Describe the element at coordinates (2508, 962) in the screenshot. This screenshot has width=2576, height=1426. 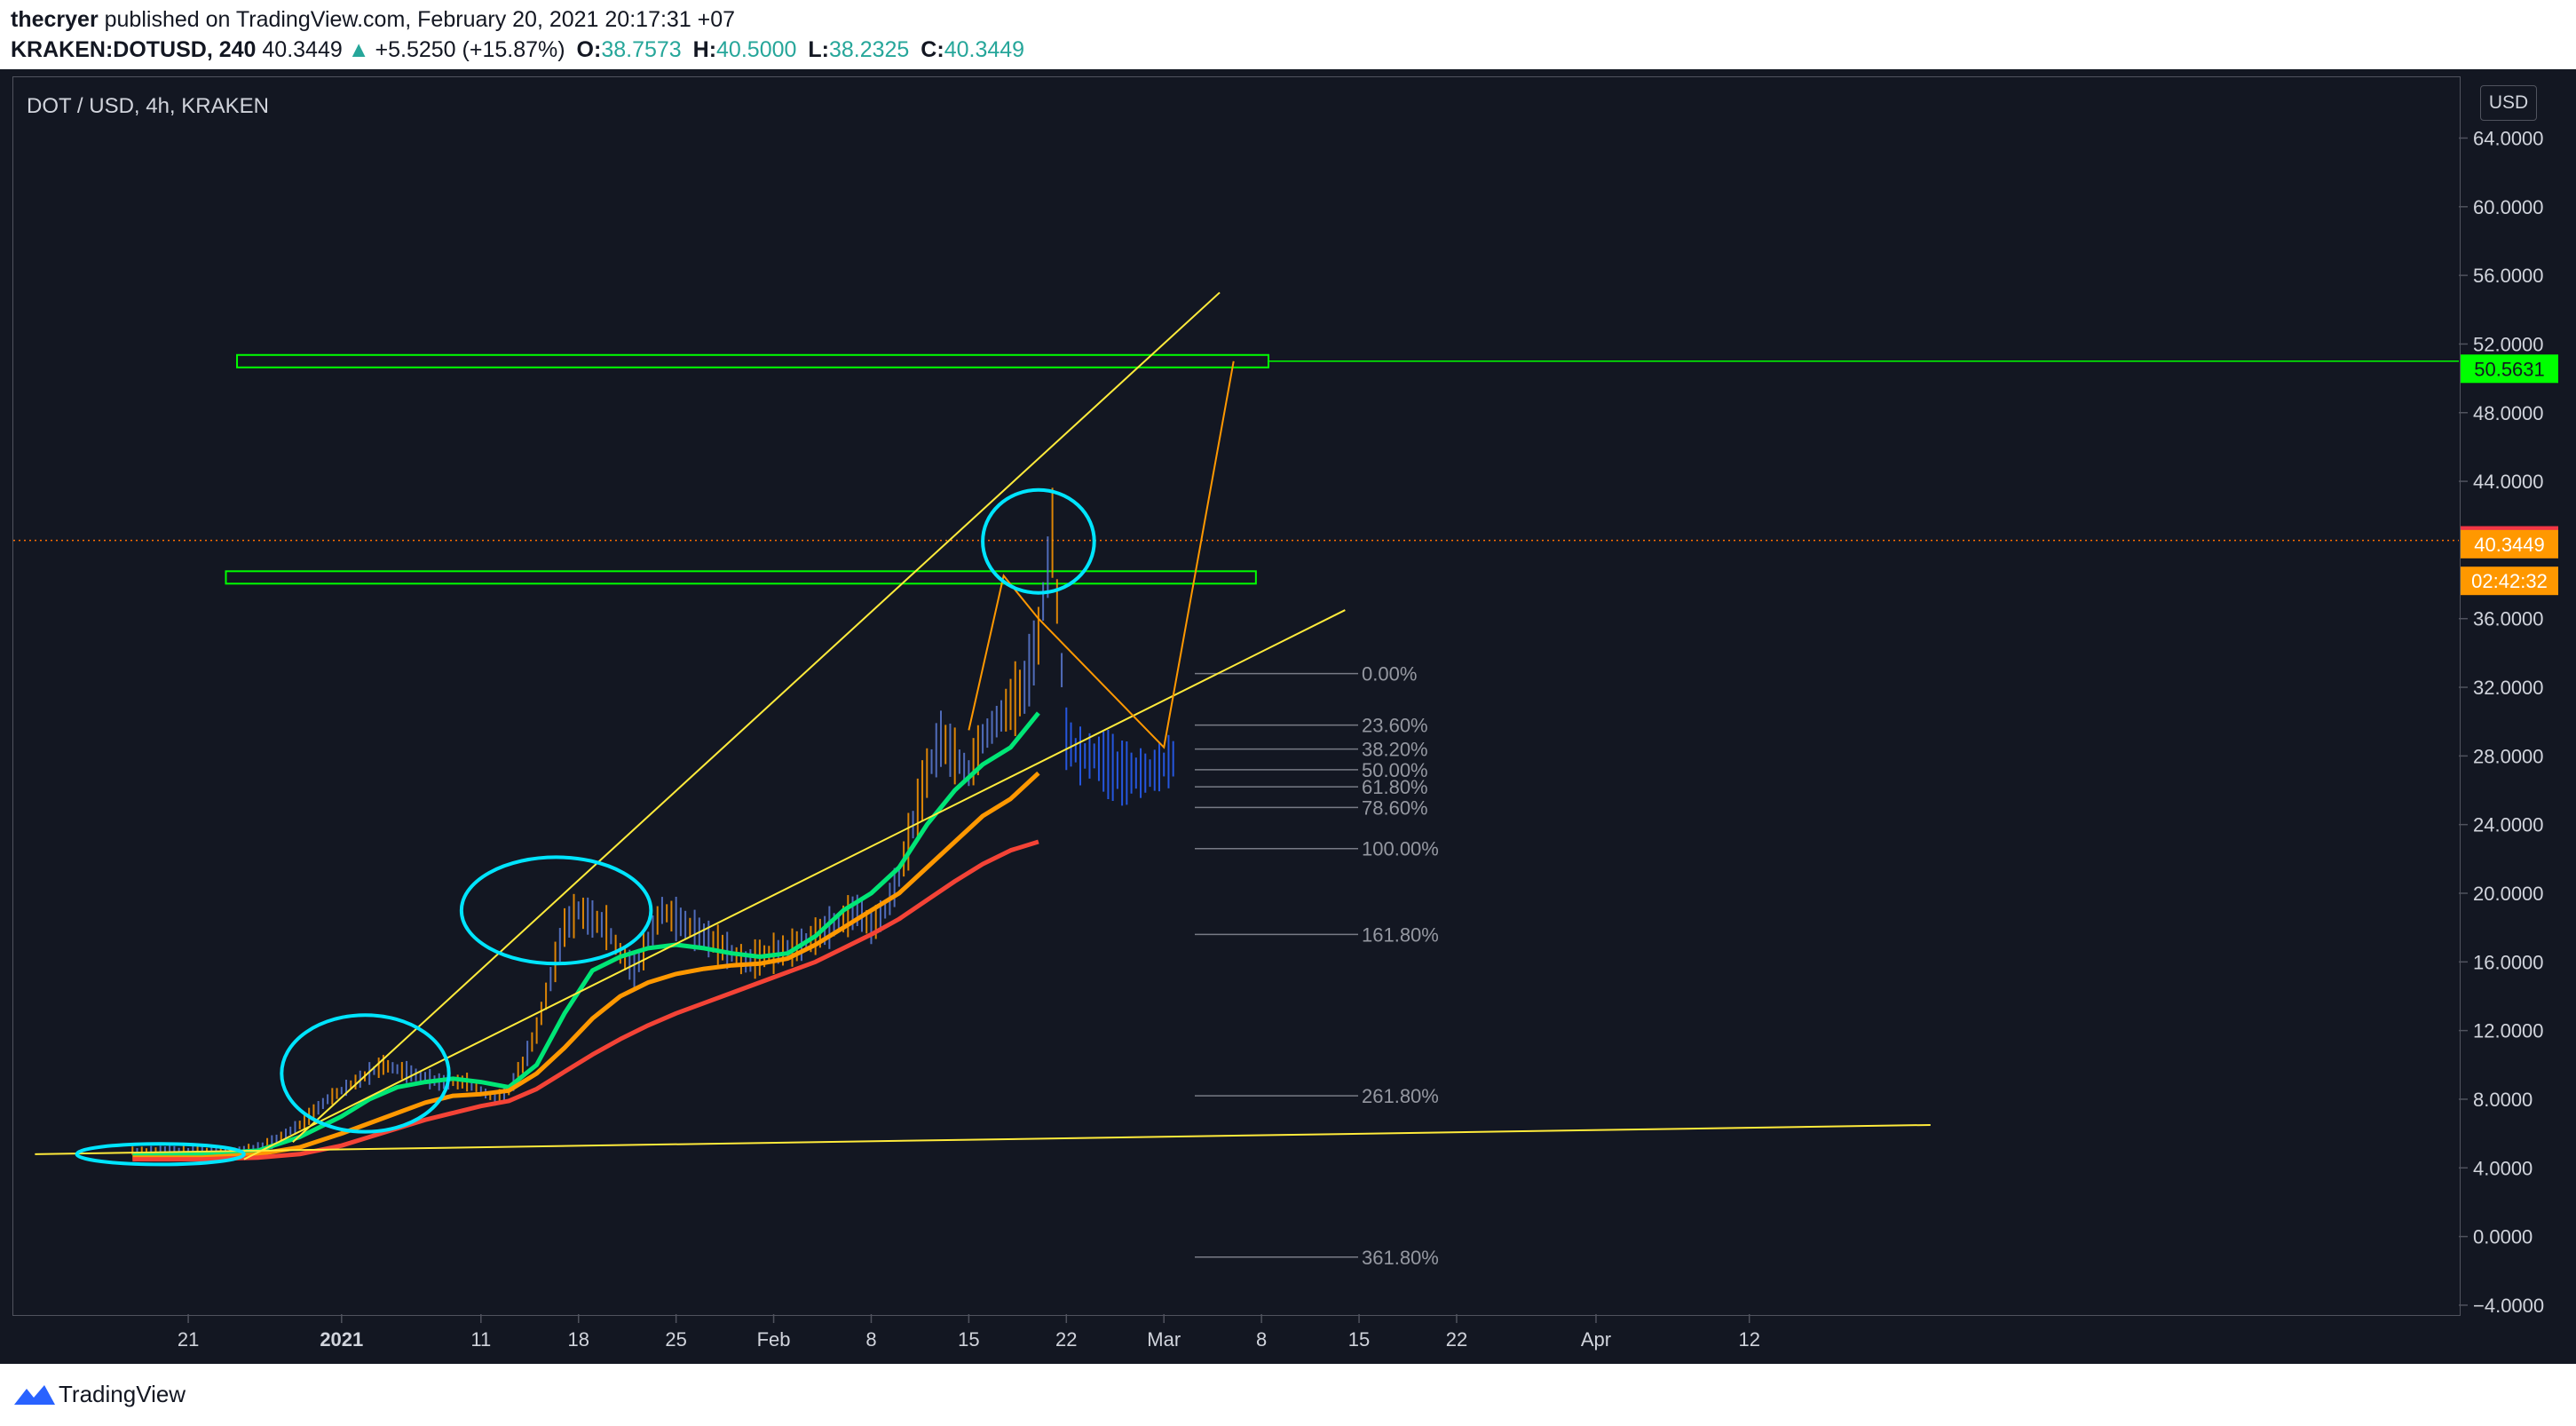
I see `y-tick-label: 16.0000` at that location.